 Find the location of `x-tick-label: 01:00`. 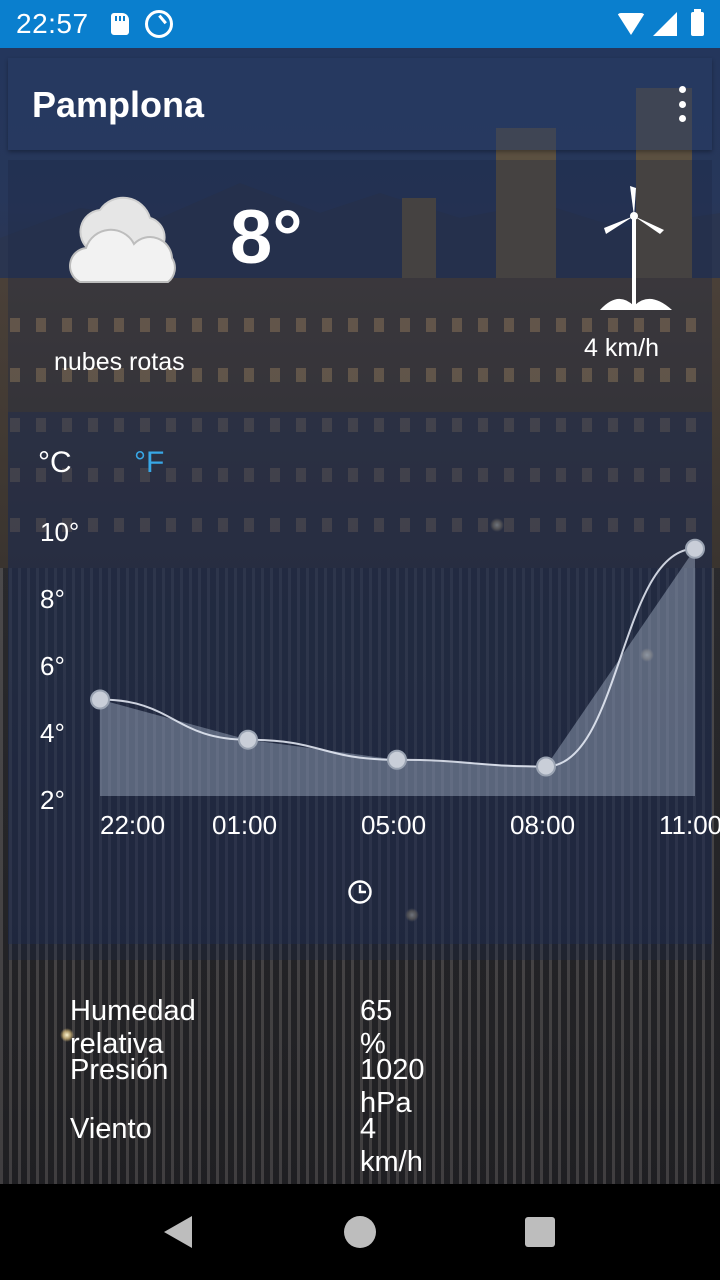

x-tick-label: 01:00 is located at coordinates (244, 825).